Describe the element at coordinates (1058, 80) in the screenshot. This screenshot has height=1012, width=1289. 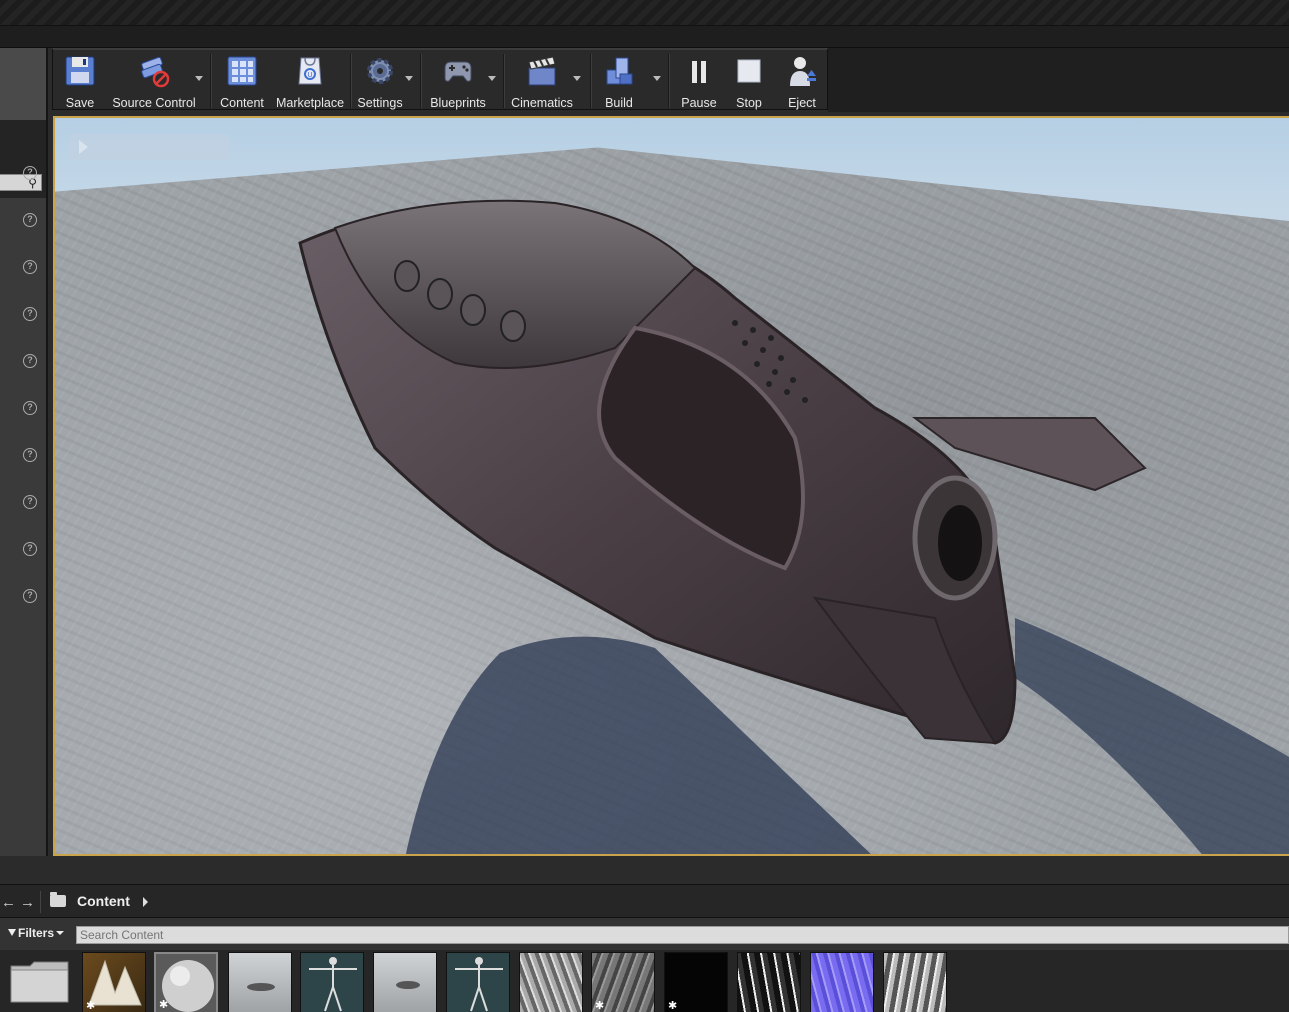
I see `toolbar-empty-area` at that location.